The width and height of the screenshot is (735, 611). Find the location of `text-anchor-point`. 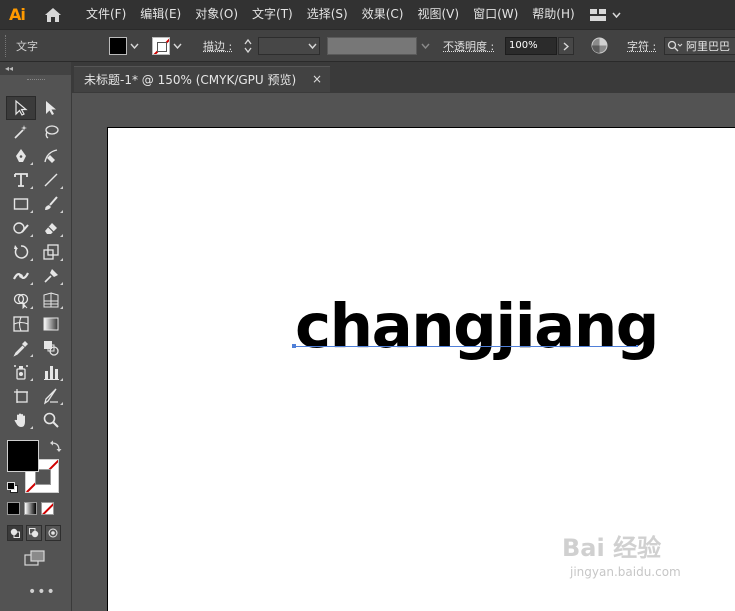

text-anchor-point is located at coordinates (294, 346).